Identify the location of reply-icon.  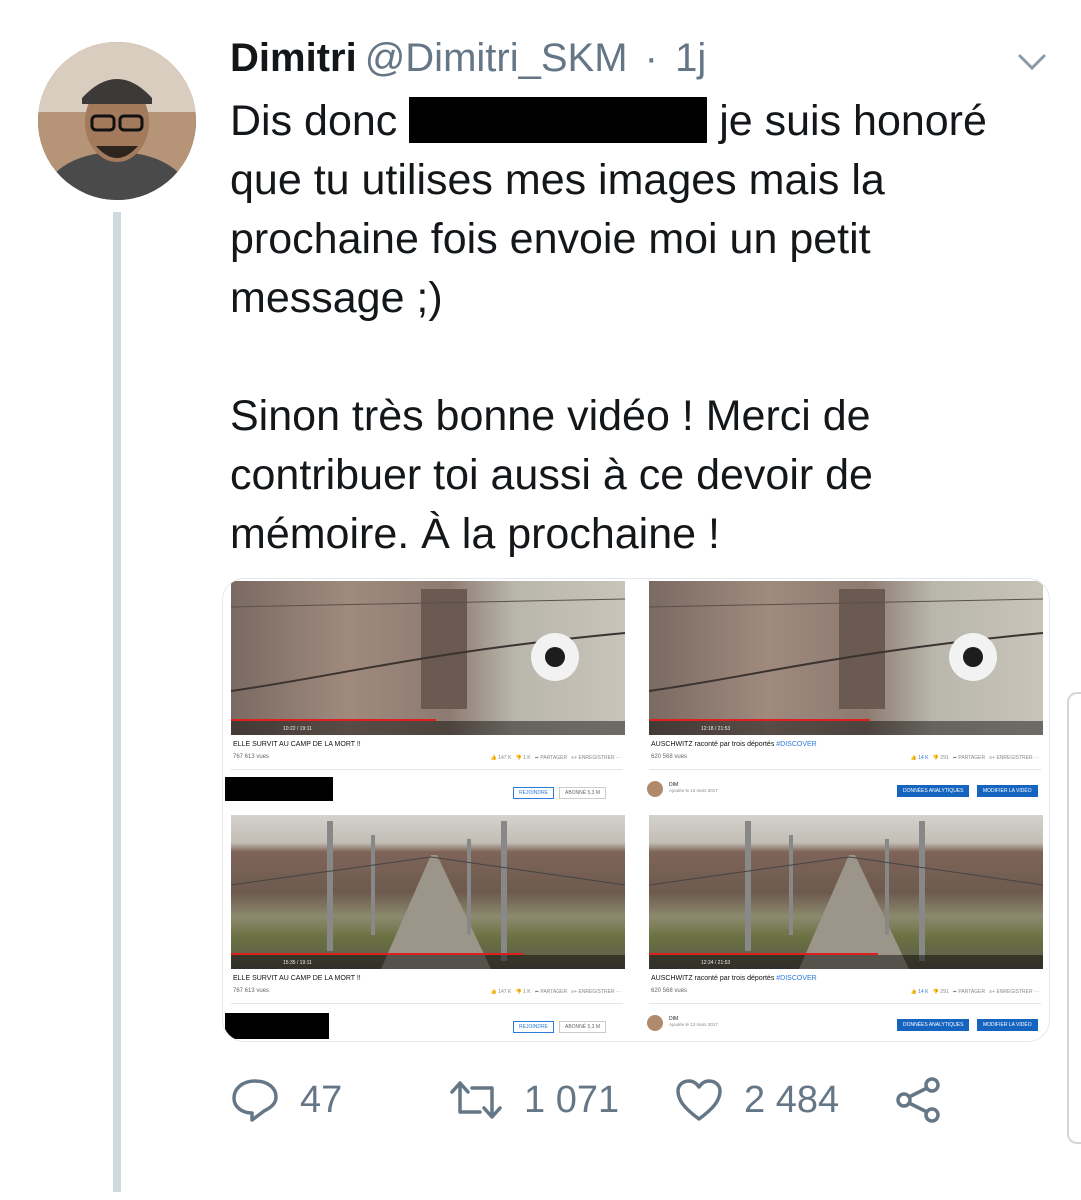
(255, 1100).